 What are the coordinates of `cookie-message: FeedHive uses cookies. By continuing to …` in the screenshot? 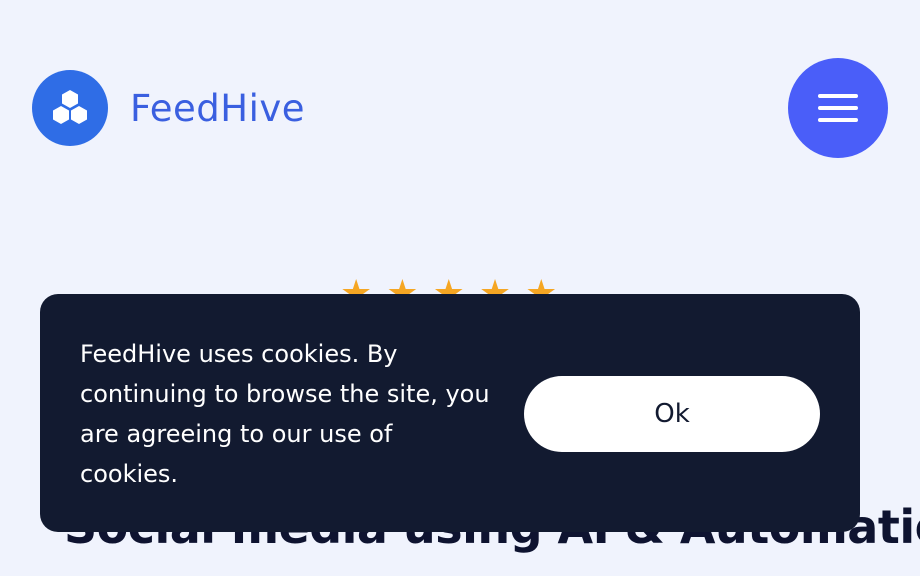 It's located at (285, 414).